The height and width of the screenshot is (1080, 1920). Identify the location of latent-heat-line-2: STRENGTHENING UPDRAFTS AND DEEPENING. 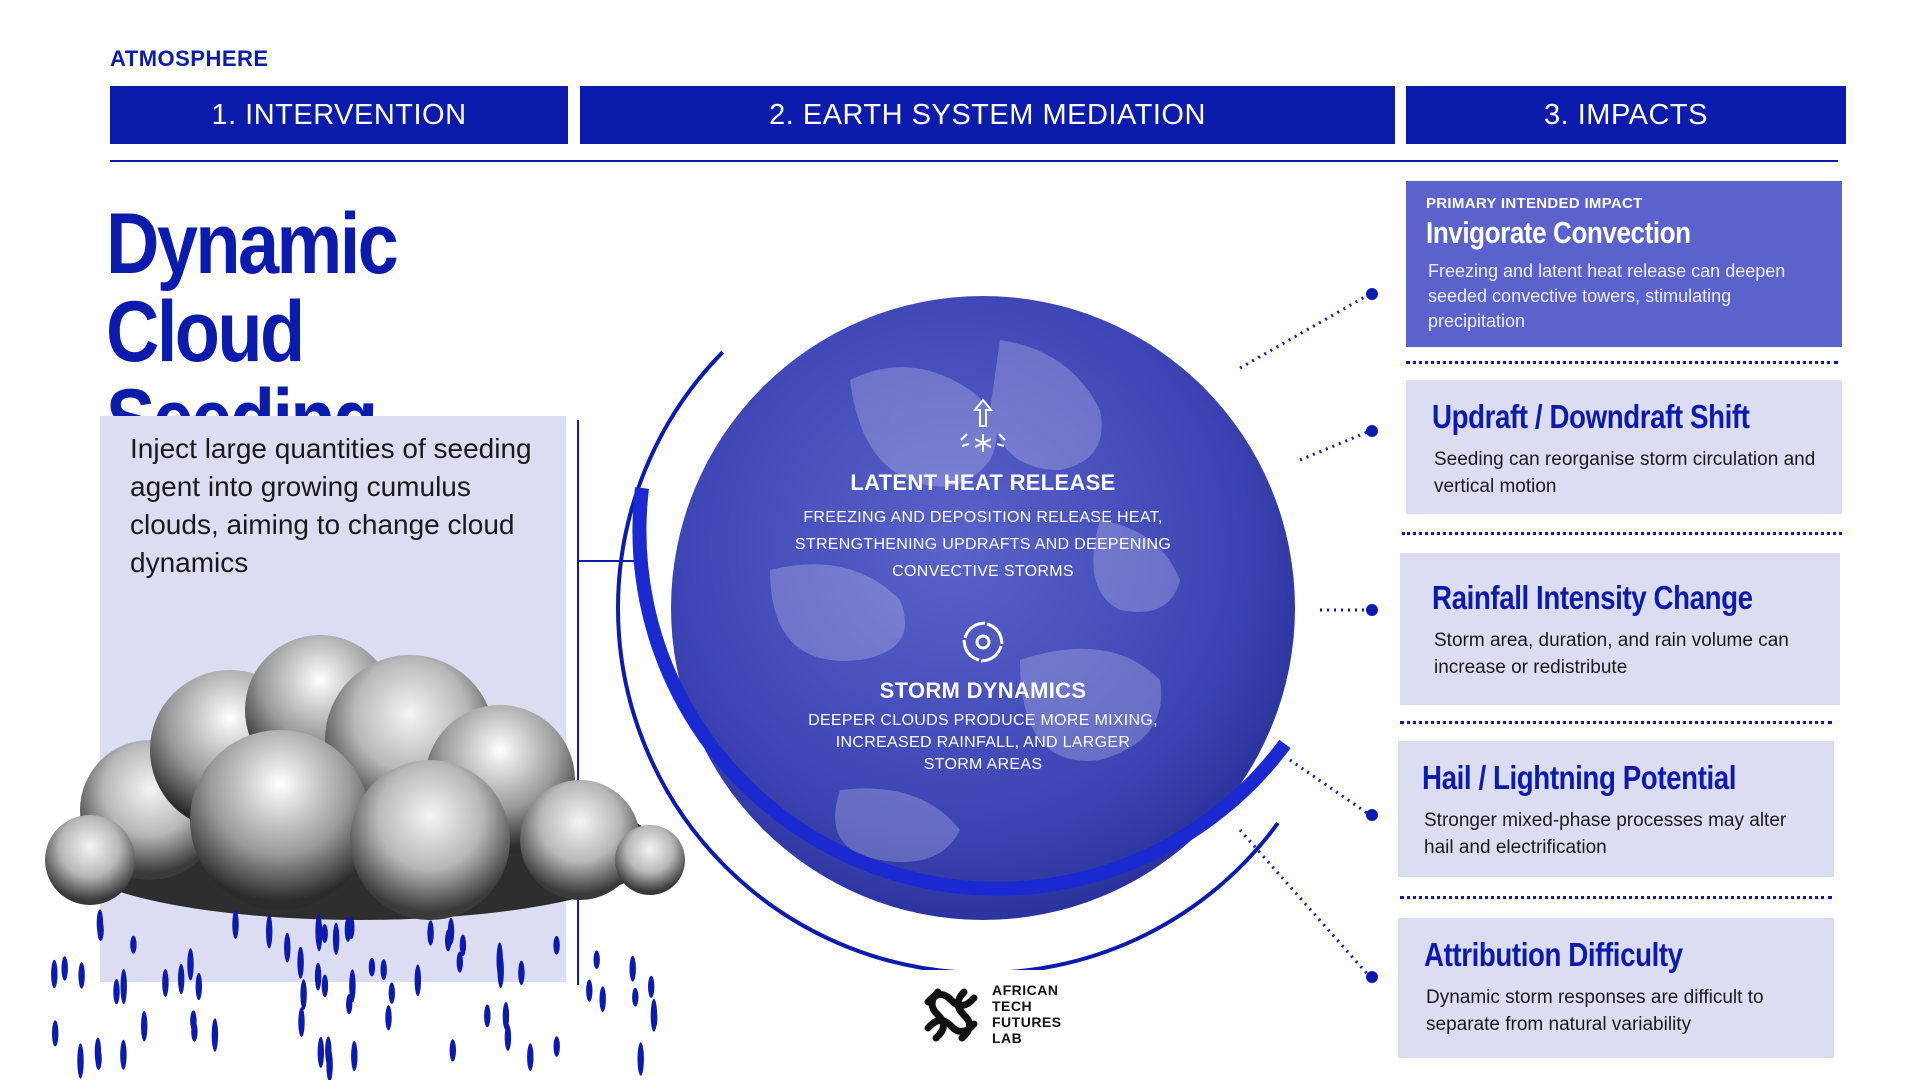
(983, 544).